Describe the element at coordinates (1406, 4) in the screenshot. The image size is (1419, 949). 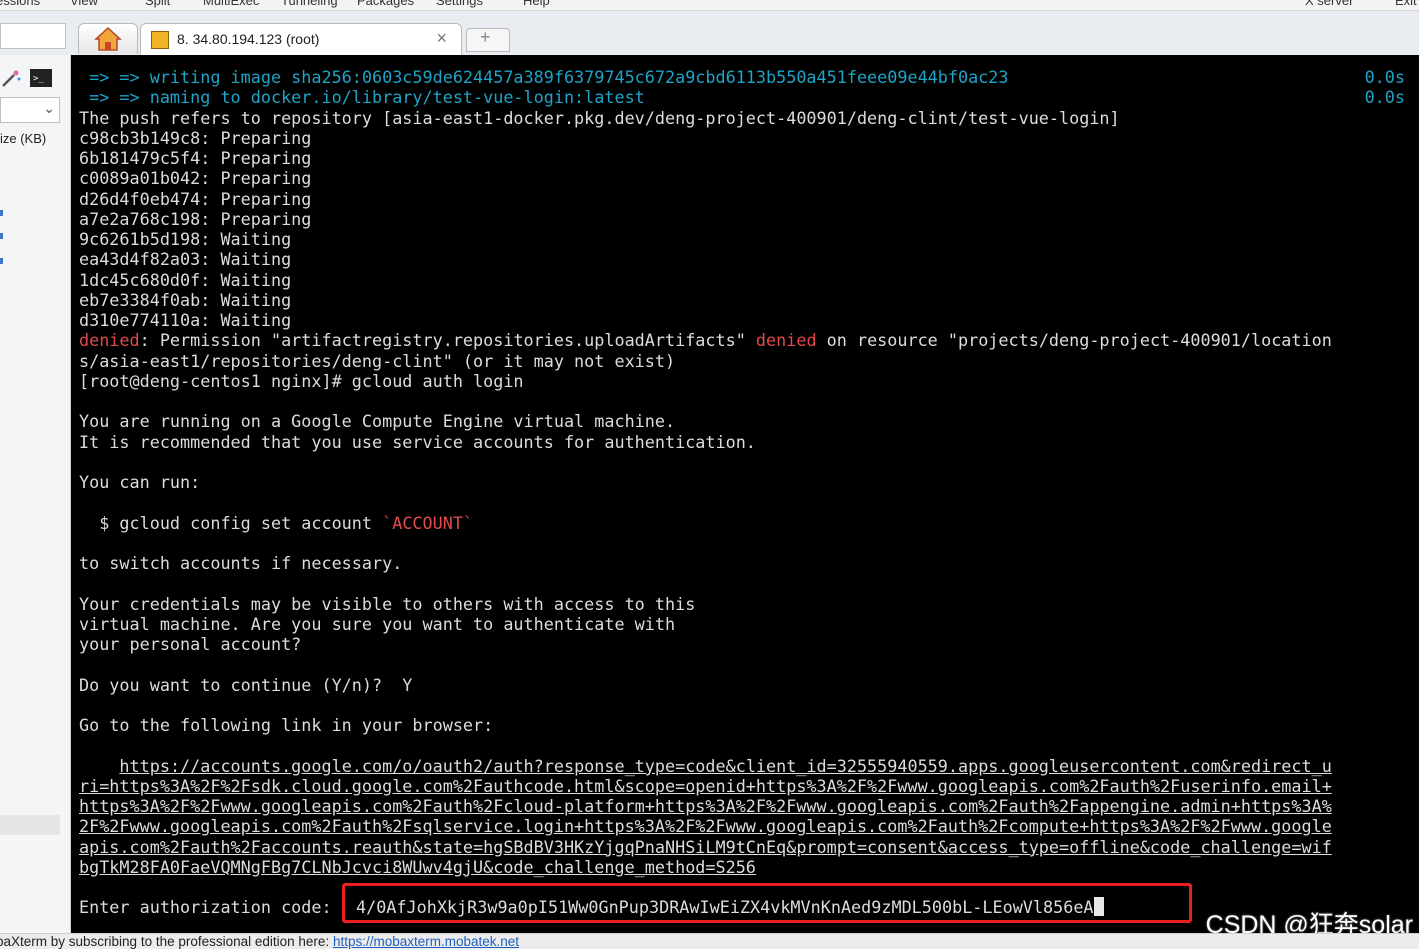
I see `menu-item-exit: Exit` at that location.